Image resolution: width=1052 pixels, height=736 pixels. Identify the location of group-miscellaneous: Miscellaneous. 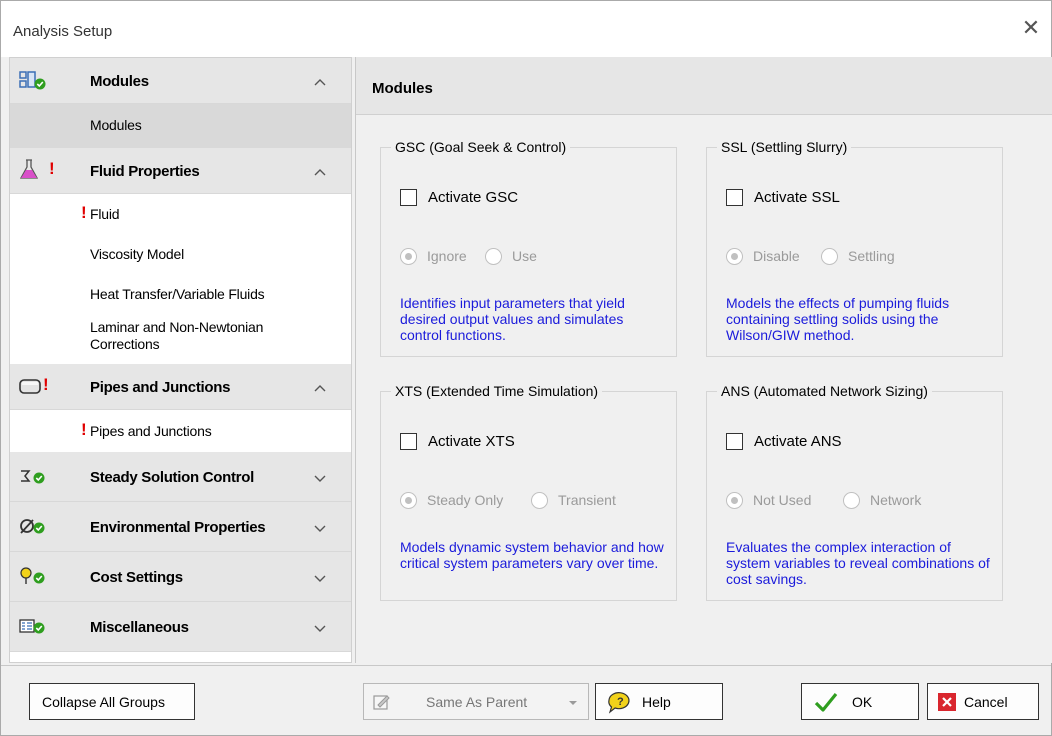
(180, 627).